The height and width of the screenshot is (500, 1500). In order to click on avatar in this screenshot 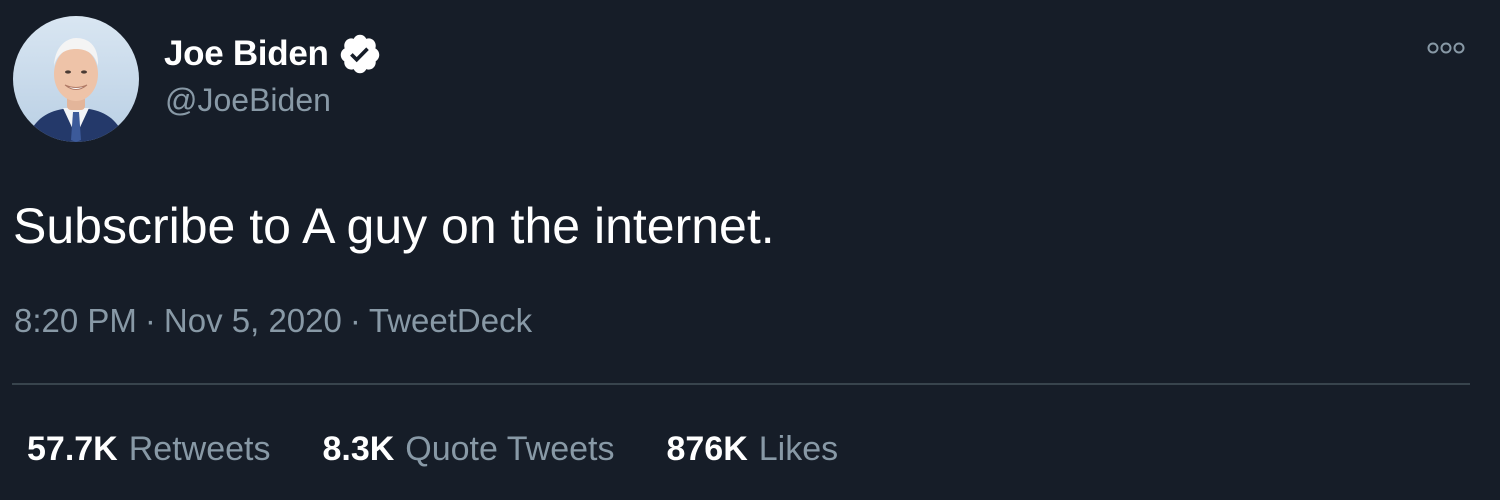, I will do `click(76, 79)`.